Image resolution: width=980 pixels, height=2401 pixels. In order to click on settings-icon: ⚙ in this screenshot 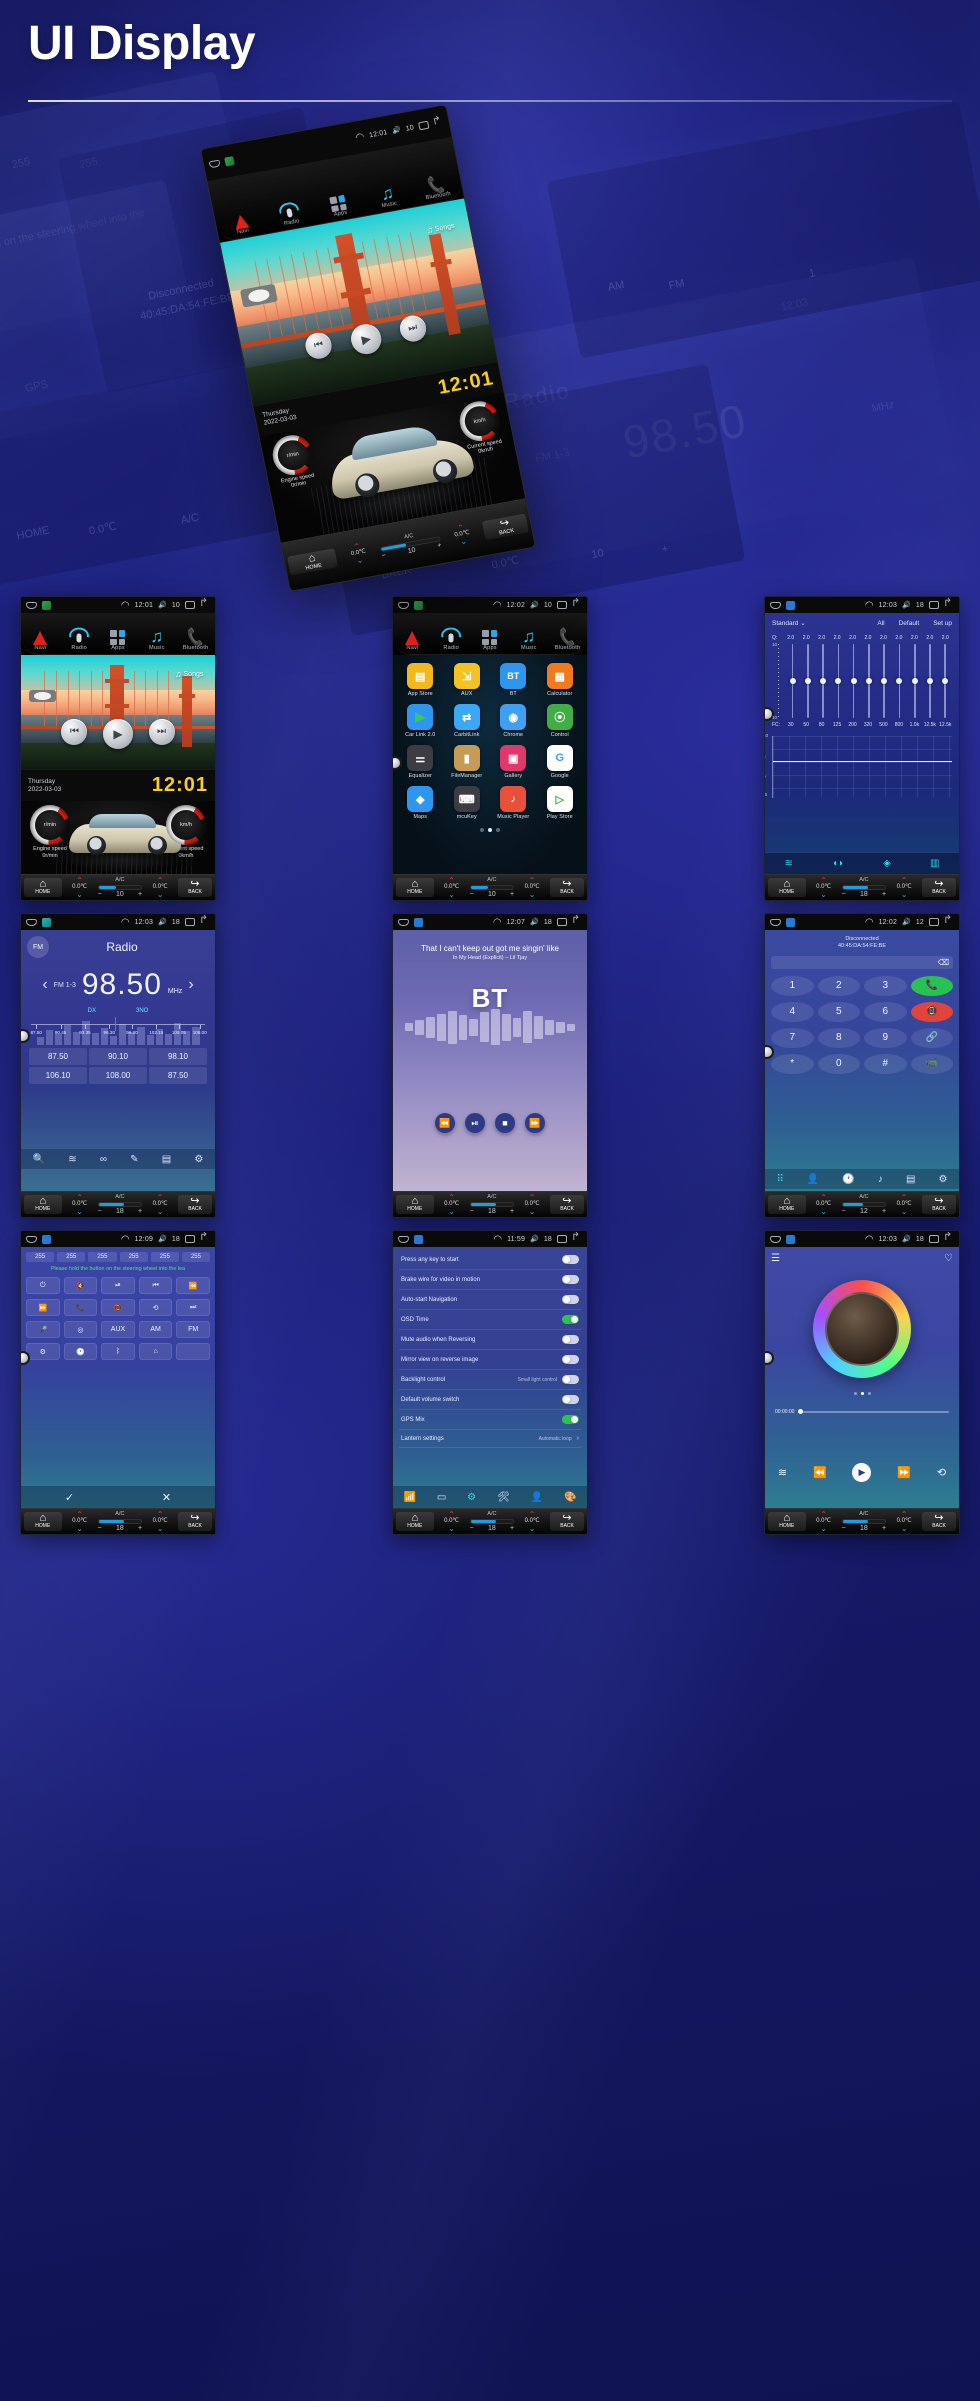, I will do `click(942, 1179)`.